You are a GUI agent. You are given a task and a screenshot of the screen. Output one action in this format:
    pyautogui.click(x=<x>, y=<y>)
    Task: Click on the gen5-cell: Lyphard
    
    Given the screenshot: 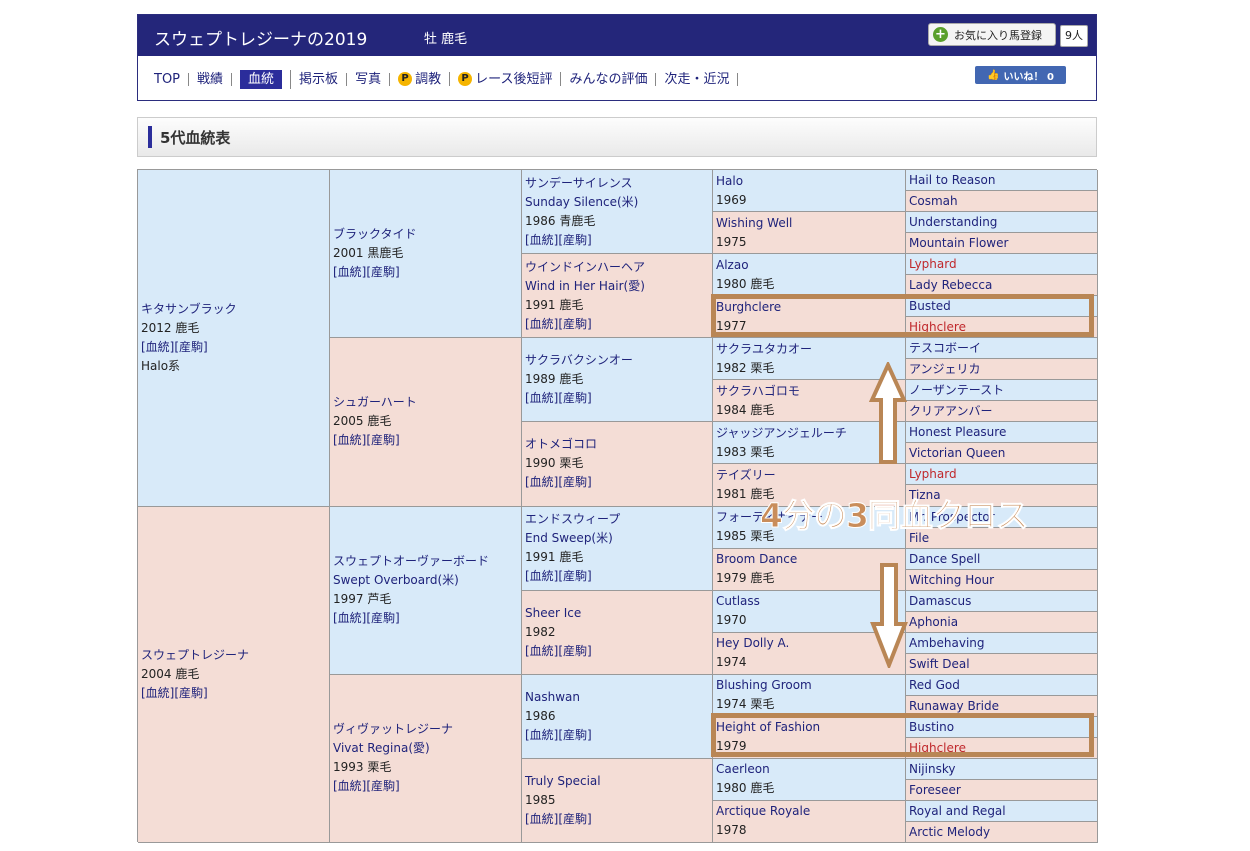 What is the action you would take?
    pyautogui.click(x=1002, y=475)
    